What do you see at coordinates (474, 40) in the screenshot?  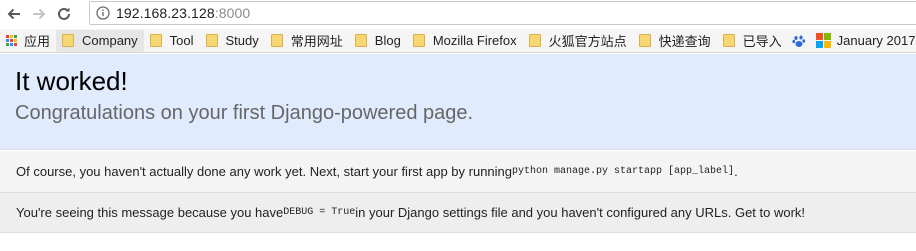 I see `bookmark-label: Mozilla Firefox` at bounding box center [474, 40].